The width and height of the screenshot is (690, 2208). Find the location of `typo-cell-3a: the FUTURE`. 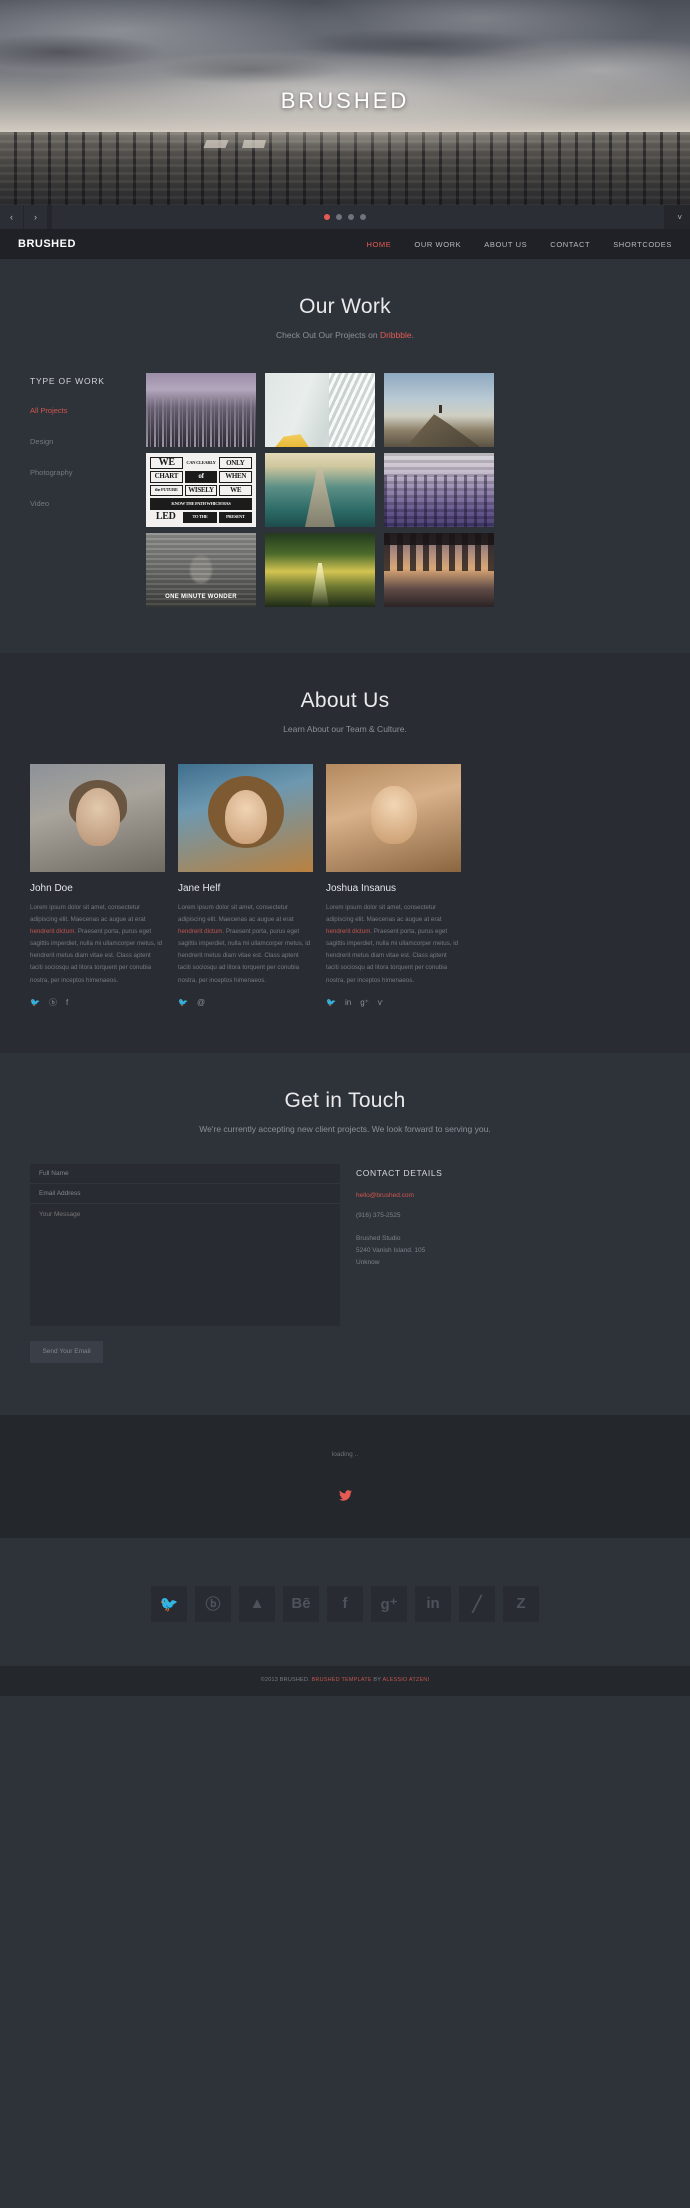

typo-cell-3a: the FUTURE is located at coordinates (166, 490).